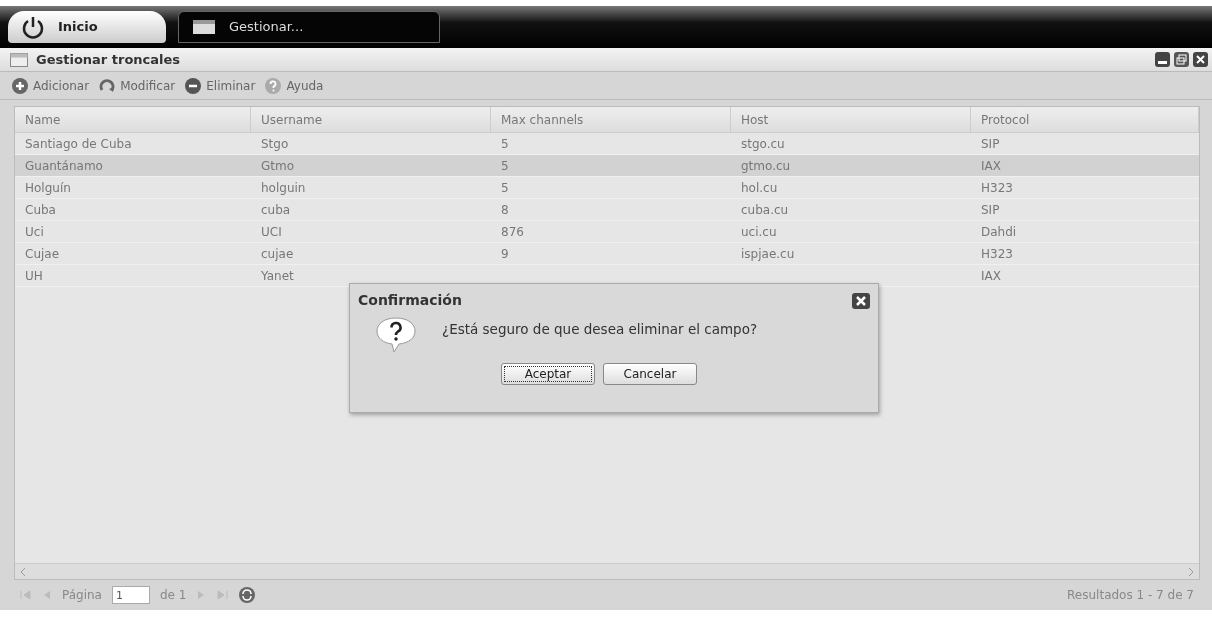 This screenshot has height=628, width=1212. Describe the element at coordinates (763, 144) in the screenshot. I see `table-cell-text: stgo.cu` at that location.